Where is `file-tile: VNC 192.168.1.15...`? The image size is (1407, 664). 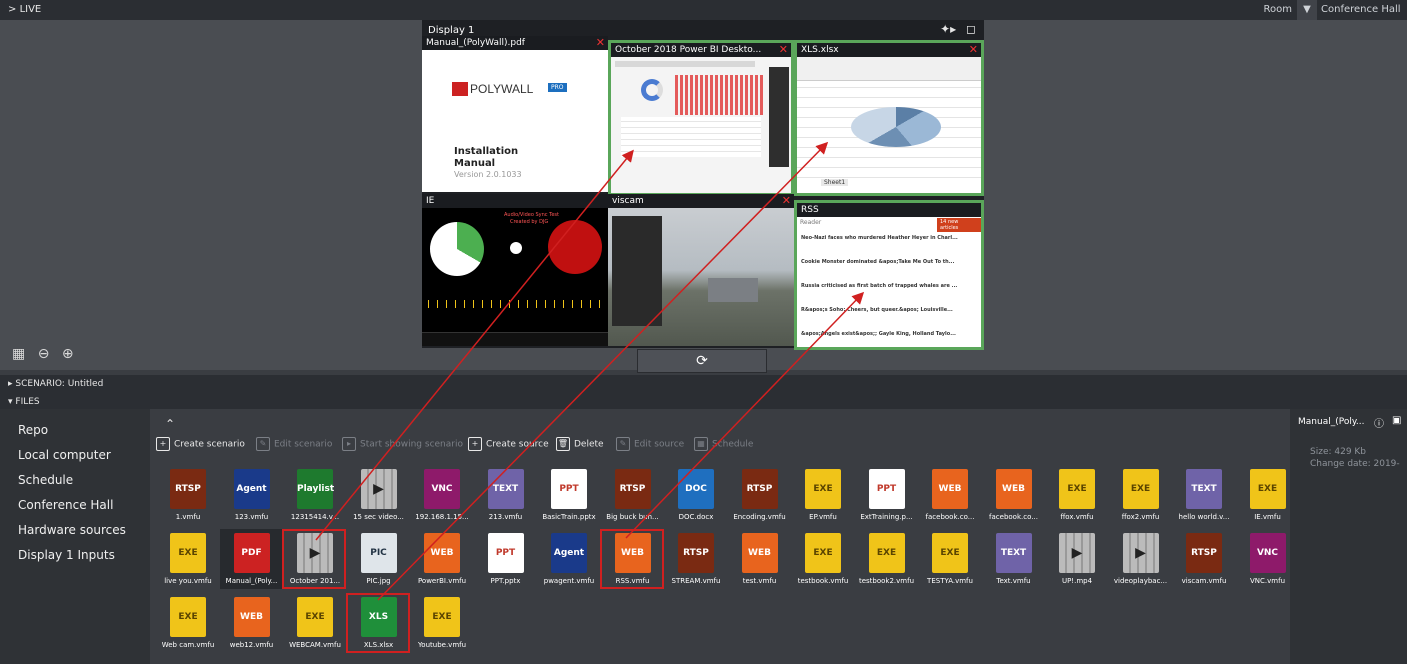 file-tile: VNC 192.168.1.15... is located at coordinates (442, 499).